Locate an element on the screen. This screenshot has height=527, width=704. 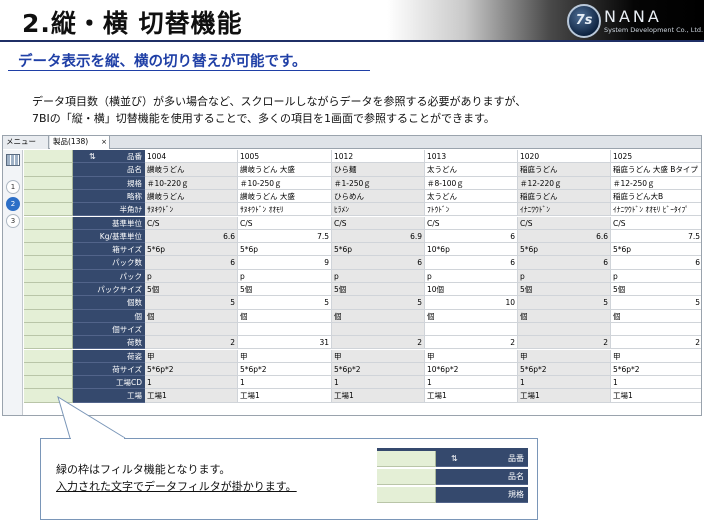
callout-text-2: 入力された文字でデータフィルタが掛かります。 is located at coordinates (176, 486).